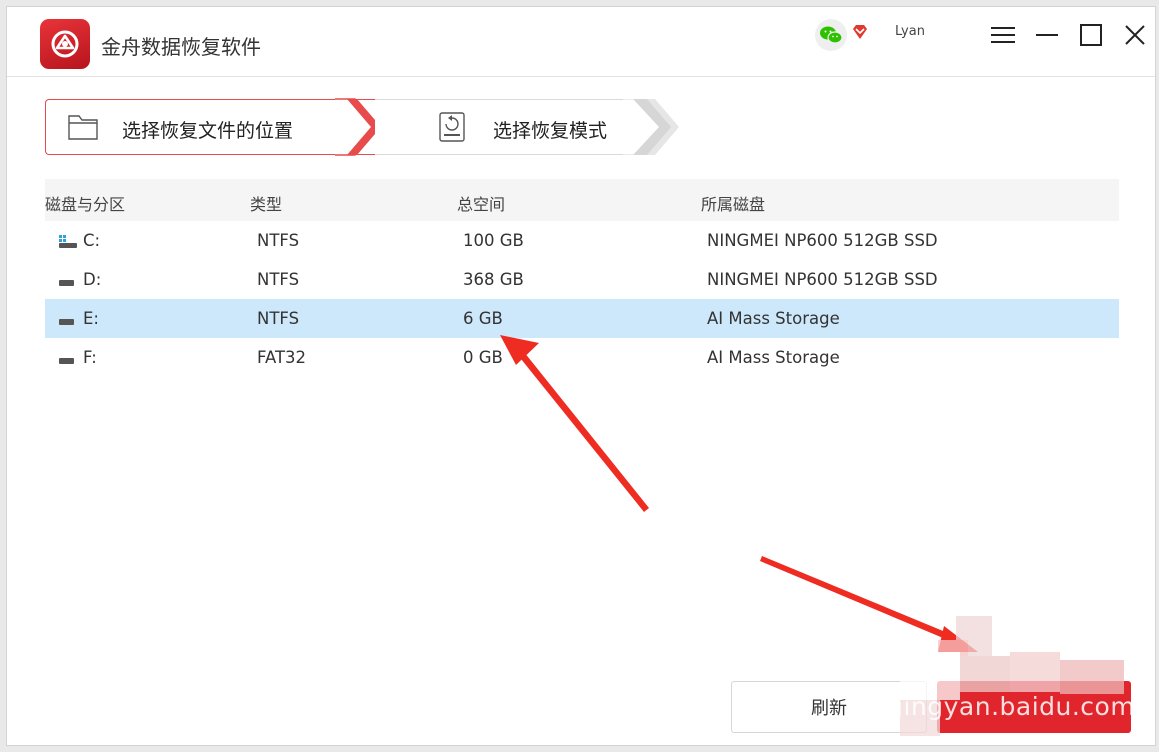  I want to click on step-arrow-icon, so click(651, 127).